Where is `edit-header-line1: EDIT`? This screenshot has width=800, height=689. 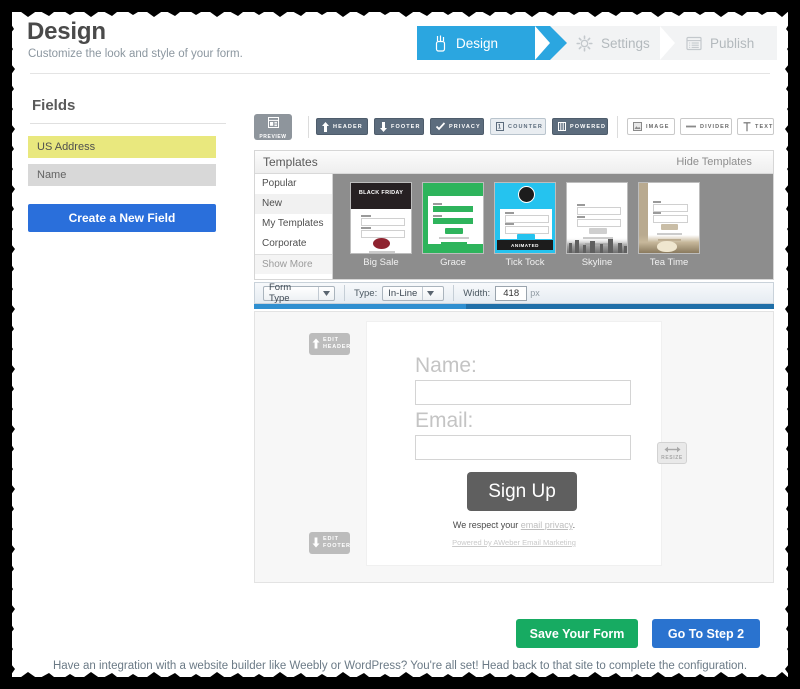
edit-header-line1: EDIT is located at coordinates (331, 340).